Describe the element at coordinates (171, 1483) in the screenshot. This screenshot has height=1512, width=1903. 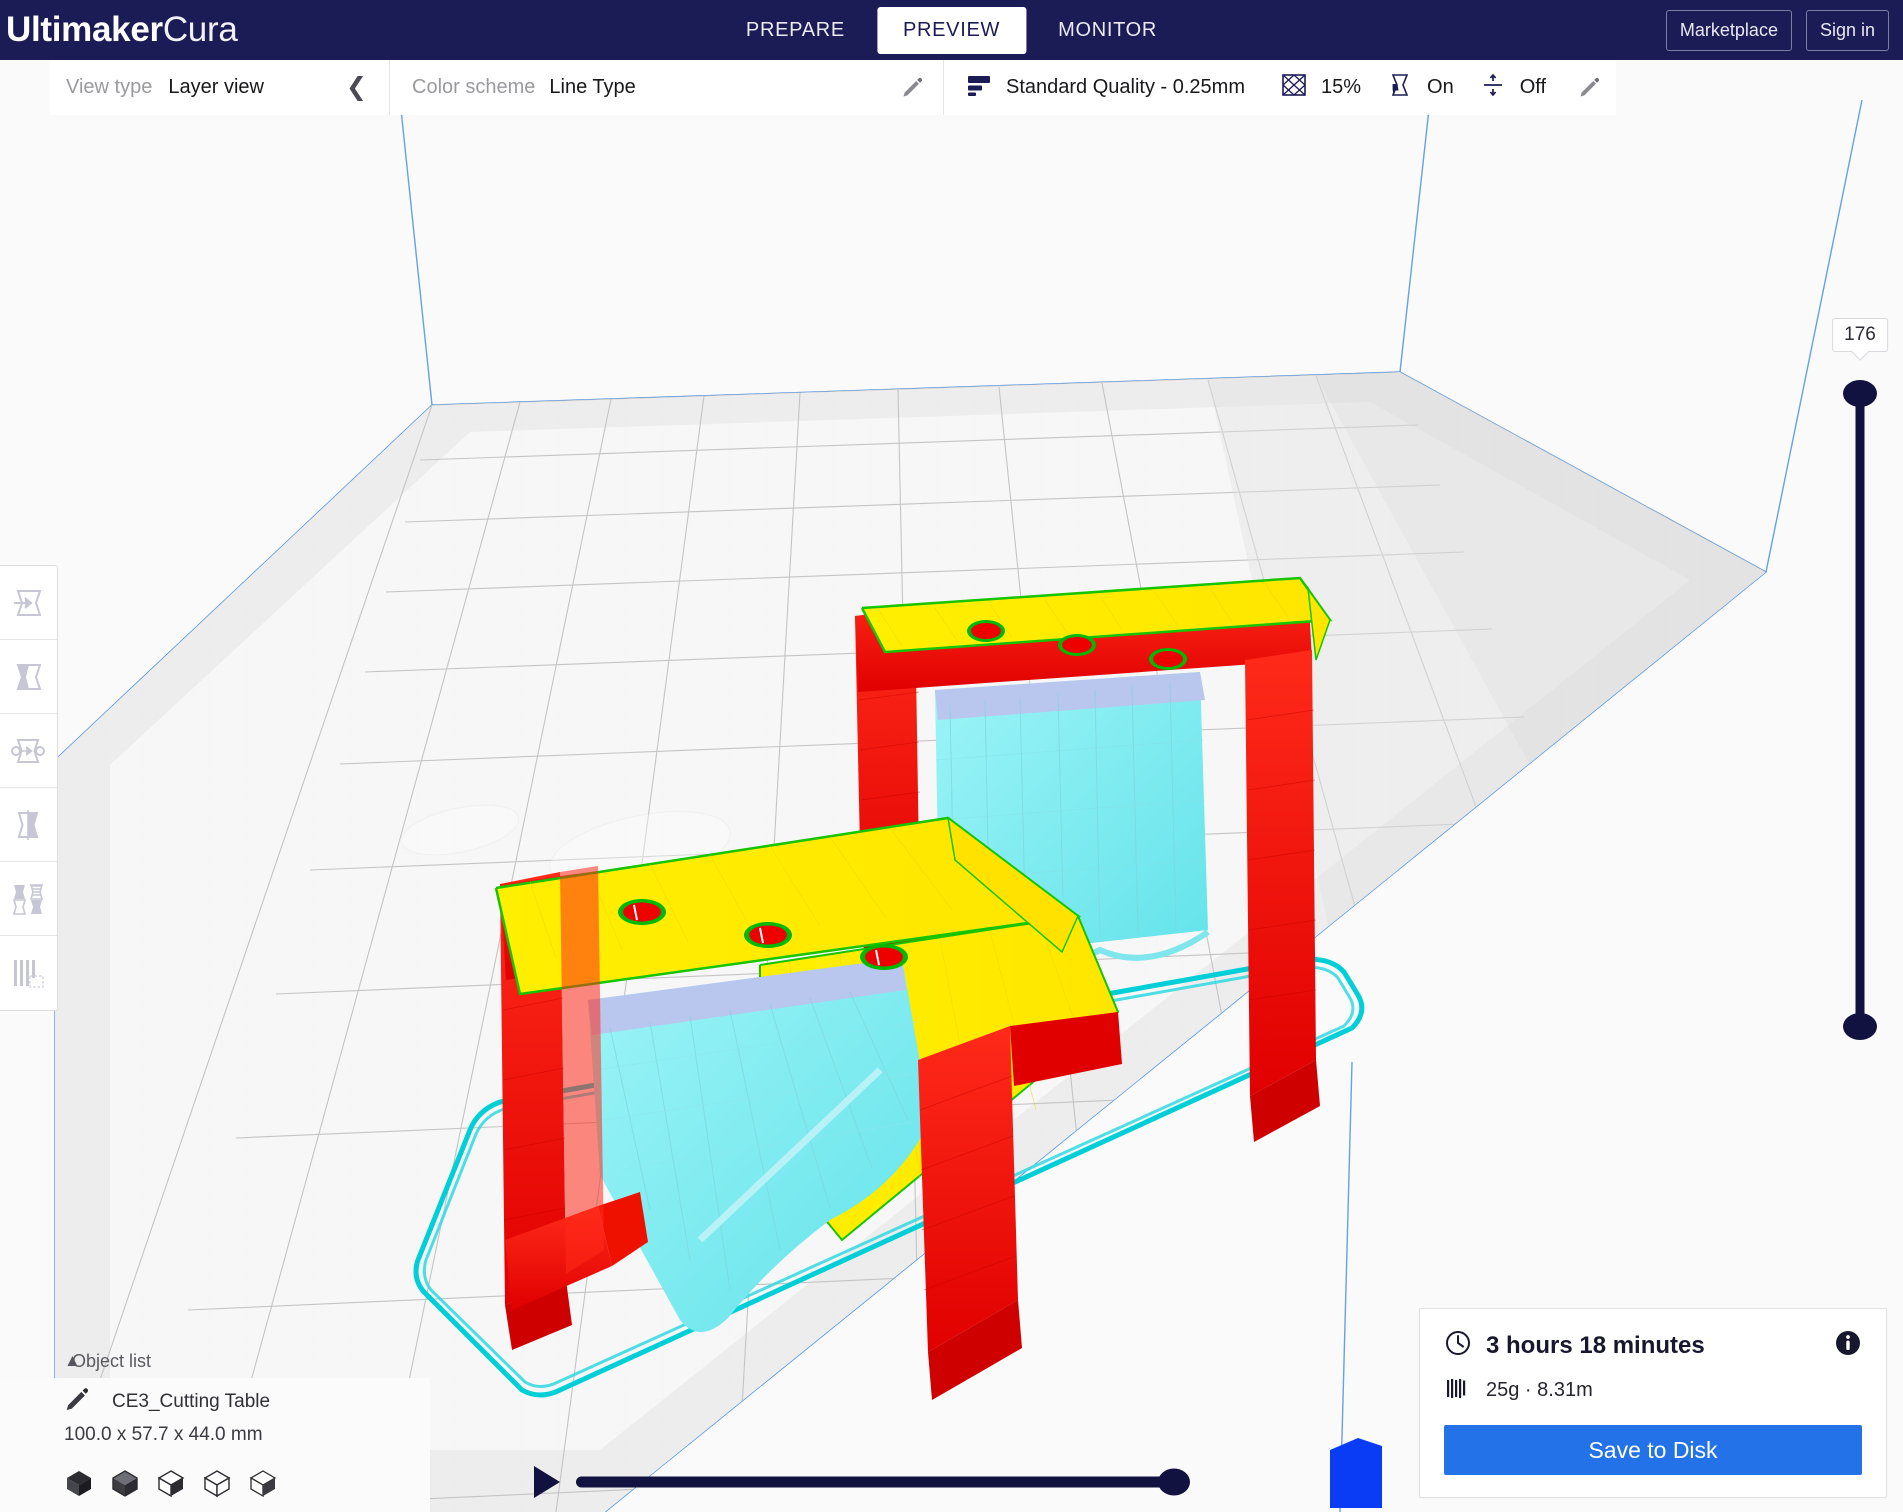
I see `outline-view-icon` at that location.